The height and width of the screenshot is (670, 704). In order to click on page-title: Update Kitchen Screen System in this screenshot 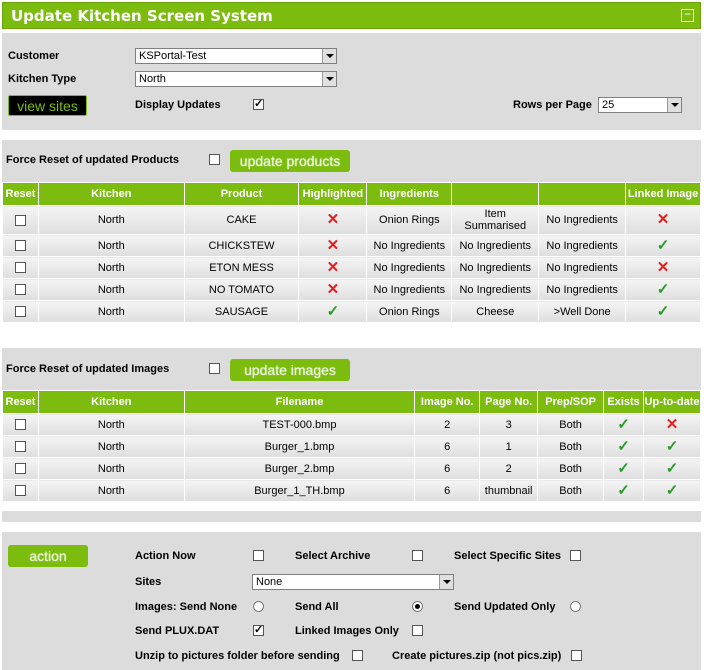, I will do `click(142, 16)`.